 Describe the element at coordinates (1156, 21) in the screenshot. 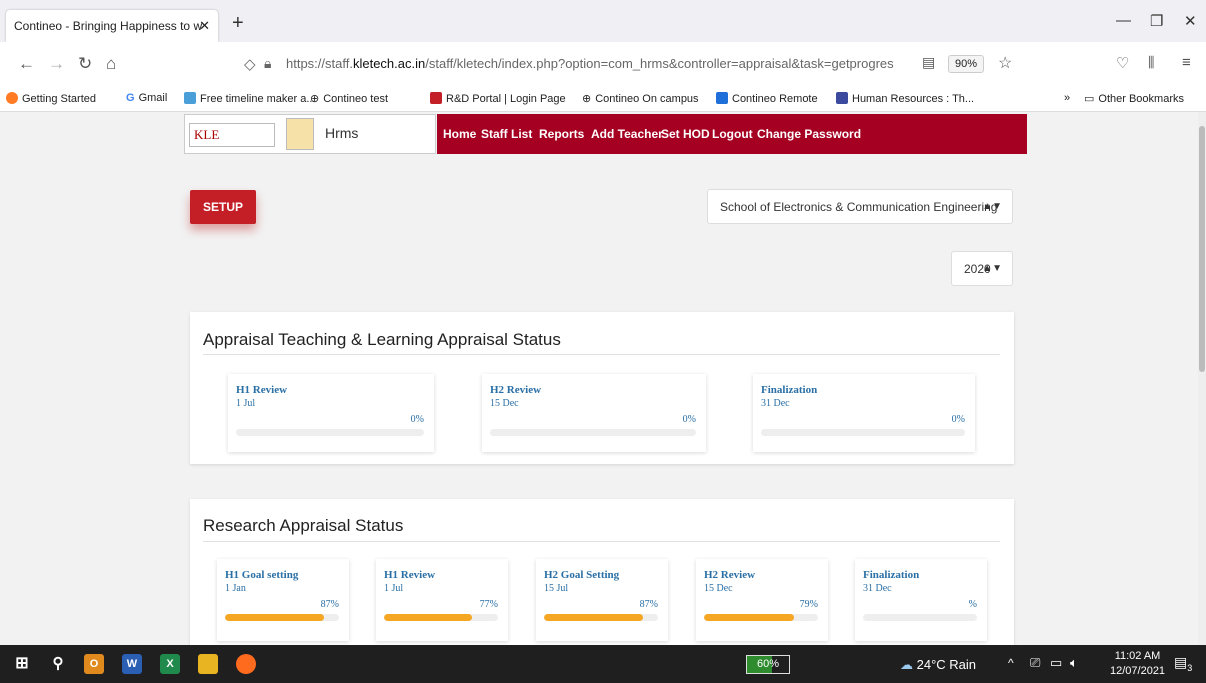

I see `restore-icon: ❐` at that location.